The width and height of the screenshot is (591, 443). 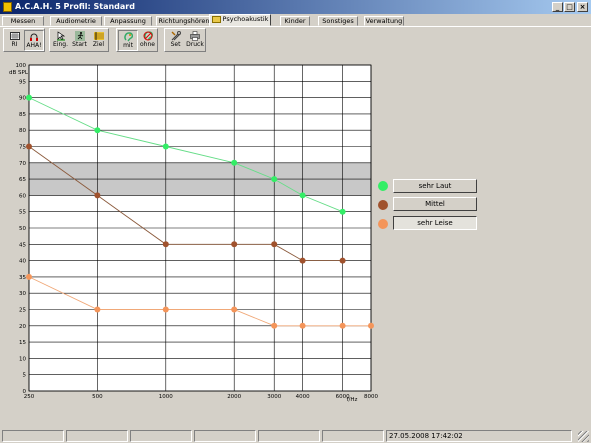 I want to click on legend-dot-sehr-leise, so click(x=383, y=224).